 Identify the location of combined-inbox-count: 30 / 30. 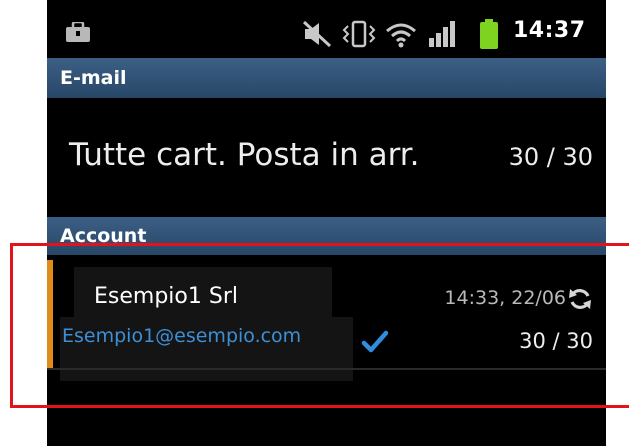
(550, 157).